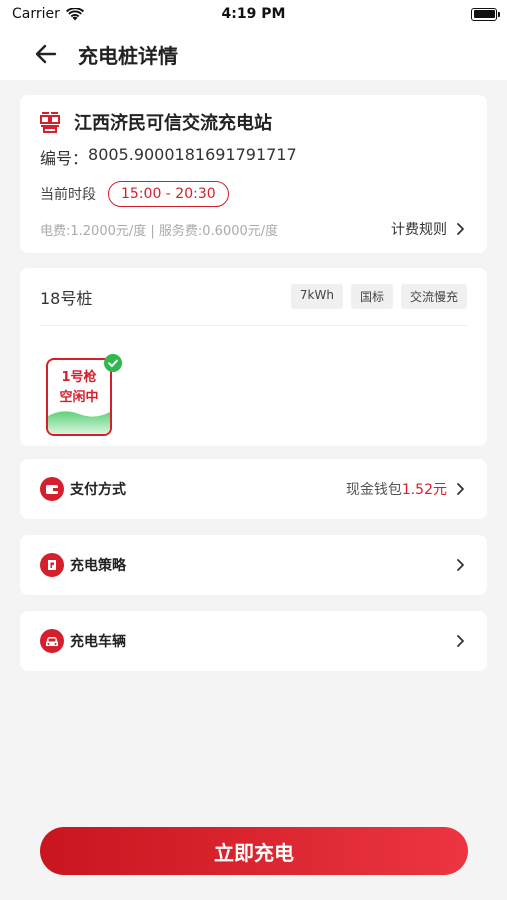  I want to click on gun-level-wave, so click(79, 422).